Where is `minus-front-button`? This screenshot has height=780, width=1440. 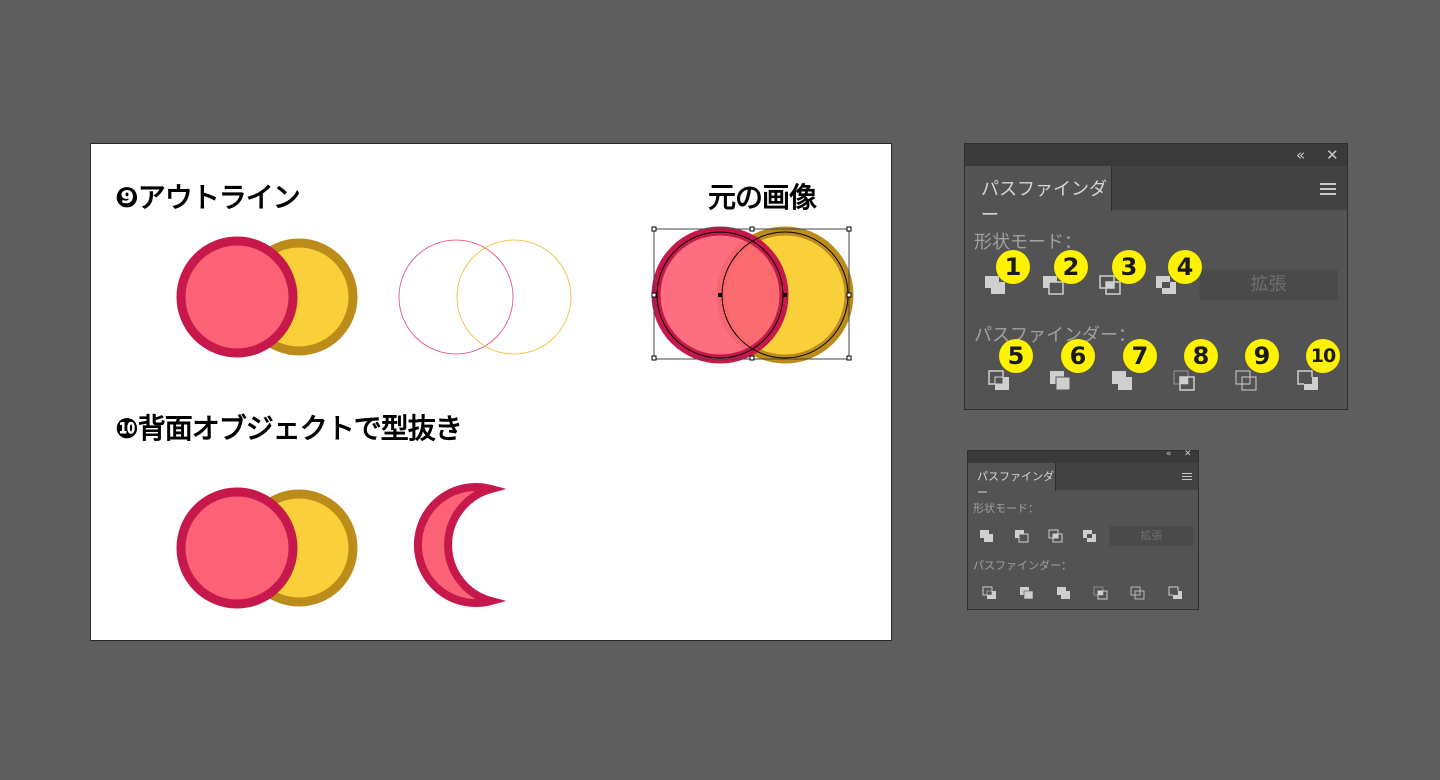 minus-front-button is located at coordinates (1022, 536).